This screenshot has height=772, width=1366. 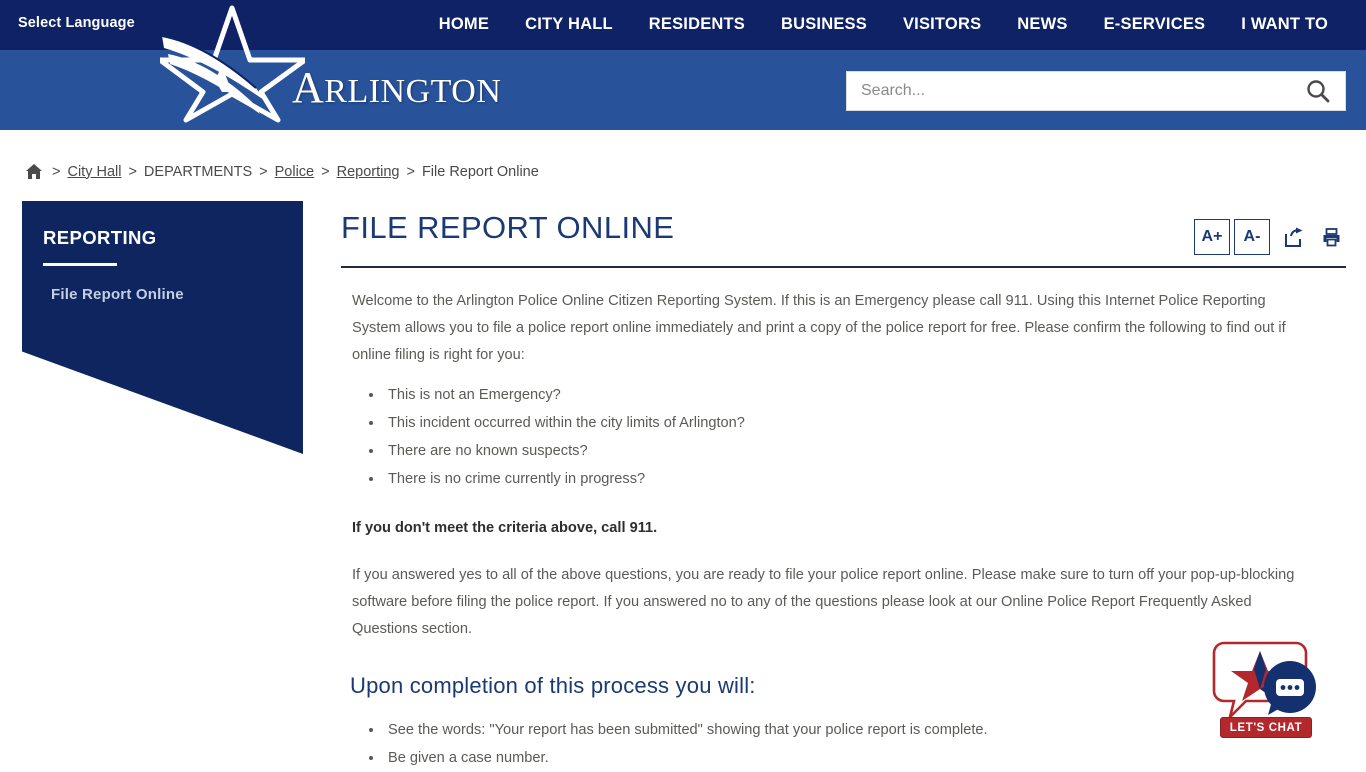 I want to click on select-language-button: Select Language, so click(x=76, y=23).